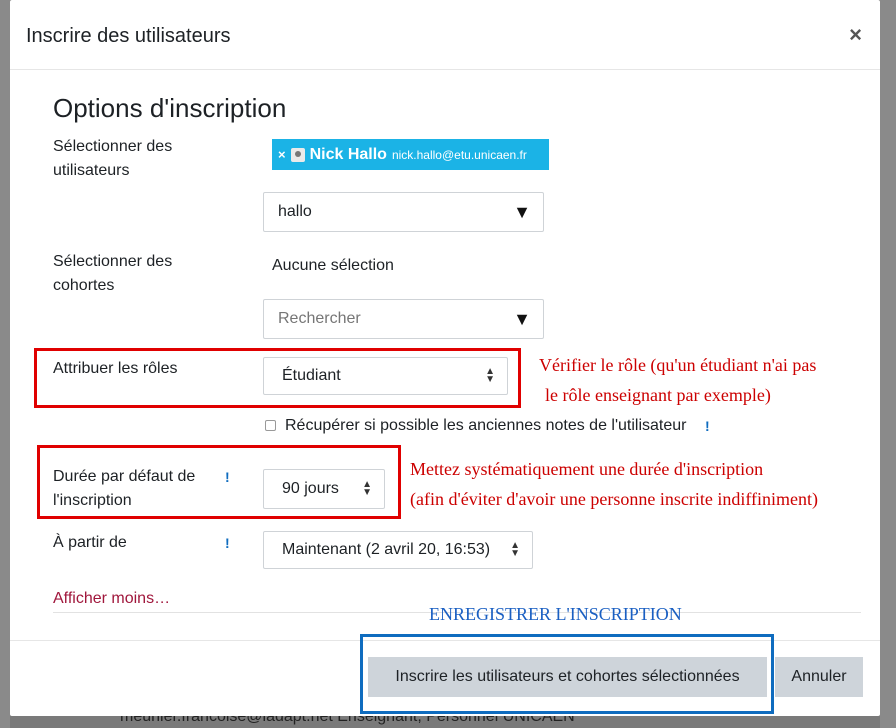 The image size is (896, 728). What do you see at coordinates (90, 542) in the screenshot?
I see `start-label: À partir de` at bounding box center [90, 542].